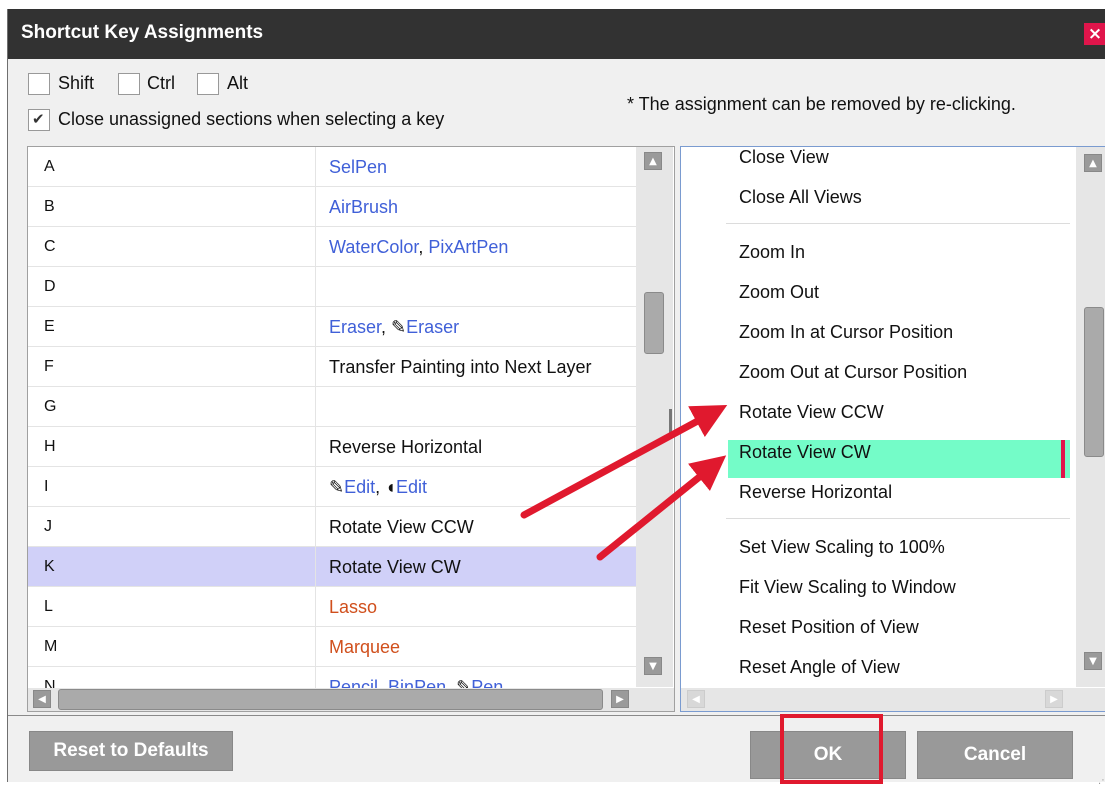 Image resolution: width=1105 pixels, height=786 pixels. What do you see at coordinates (49, 566) in the screenshot?
I see `key-label: K` at bounding box center [49, 566].